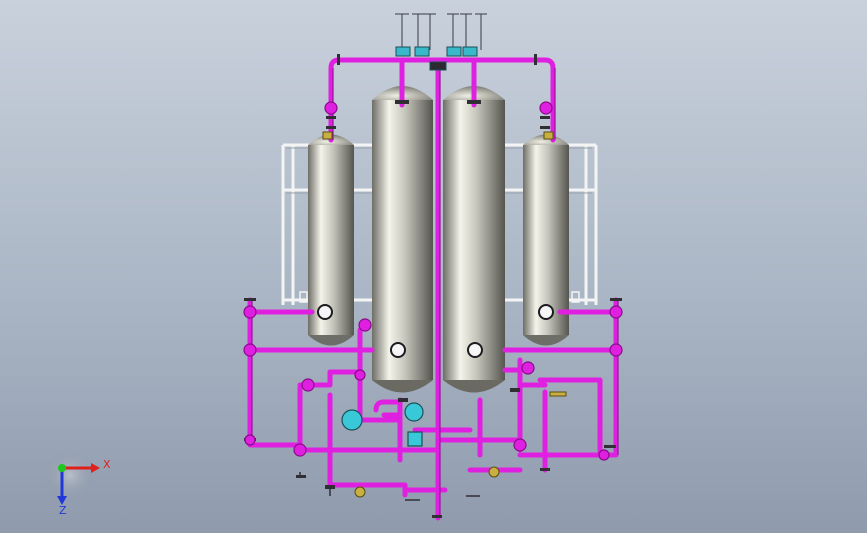 This screenshot has height=533, width=867. Describe the element at coordinates (382, 424) in the screenshot. I see `cyan-check-valves` at that location.